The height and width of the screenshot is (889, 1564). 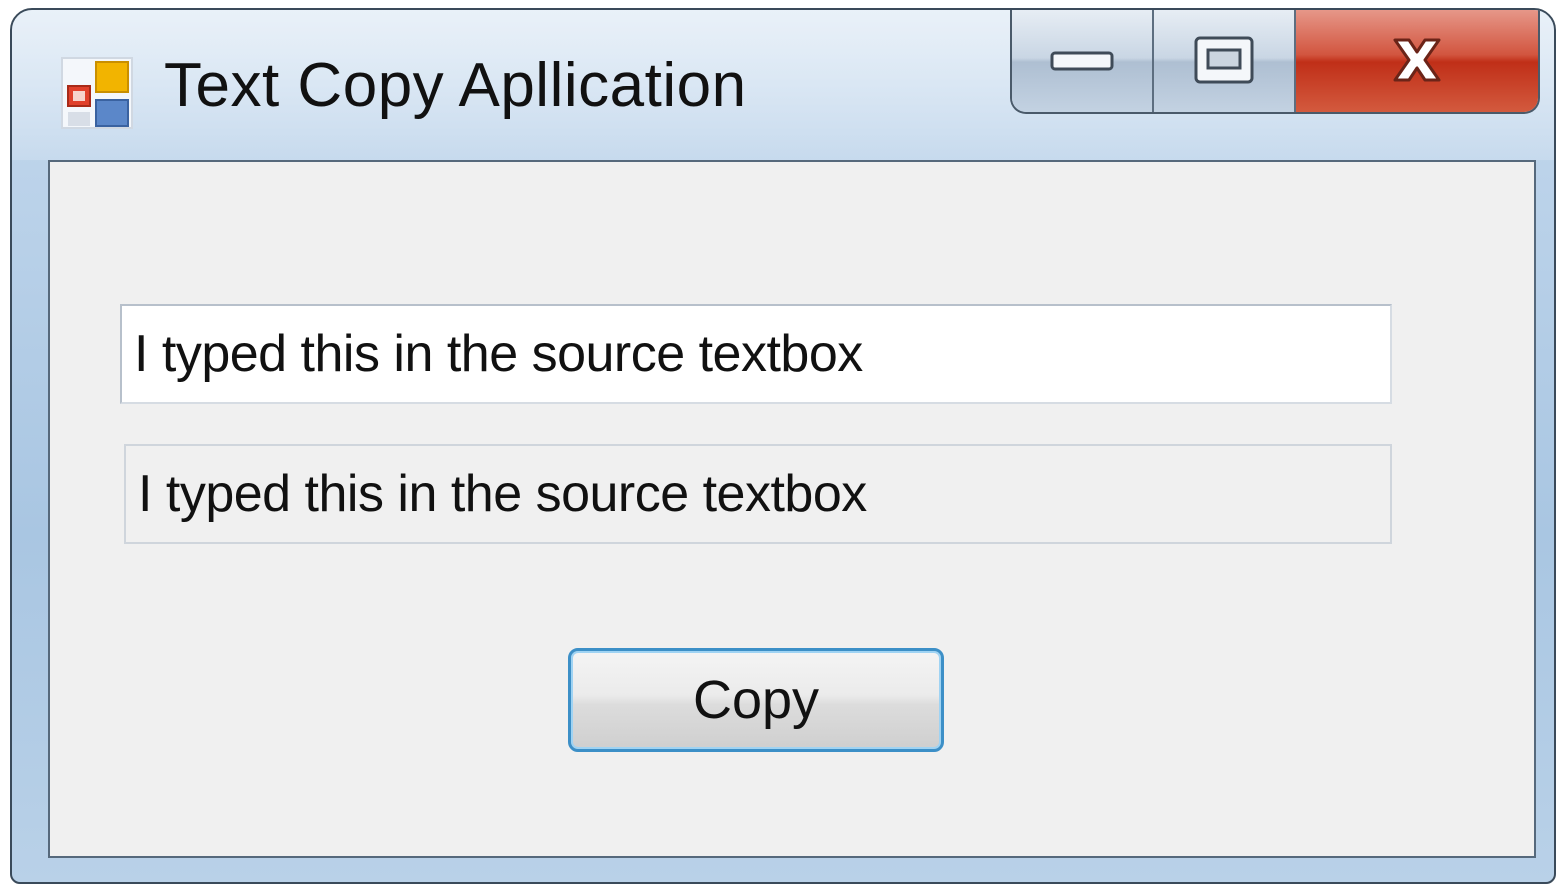 I want to click on window-title: Text Copy Apllication, so click(x=455, y=85).